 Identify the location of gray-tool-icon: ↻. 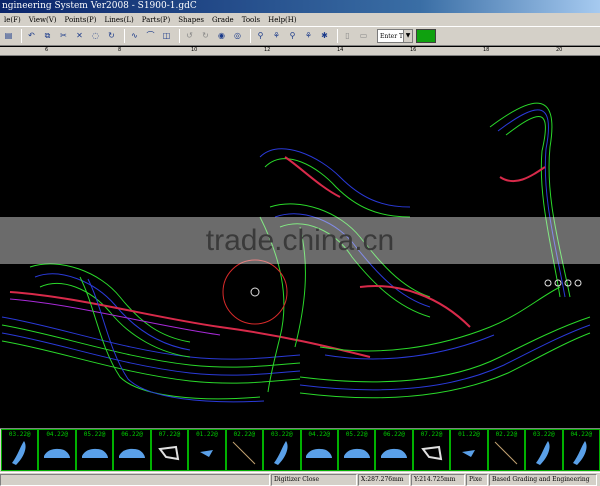
(205, 36).